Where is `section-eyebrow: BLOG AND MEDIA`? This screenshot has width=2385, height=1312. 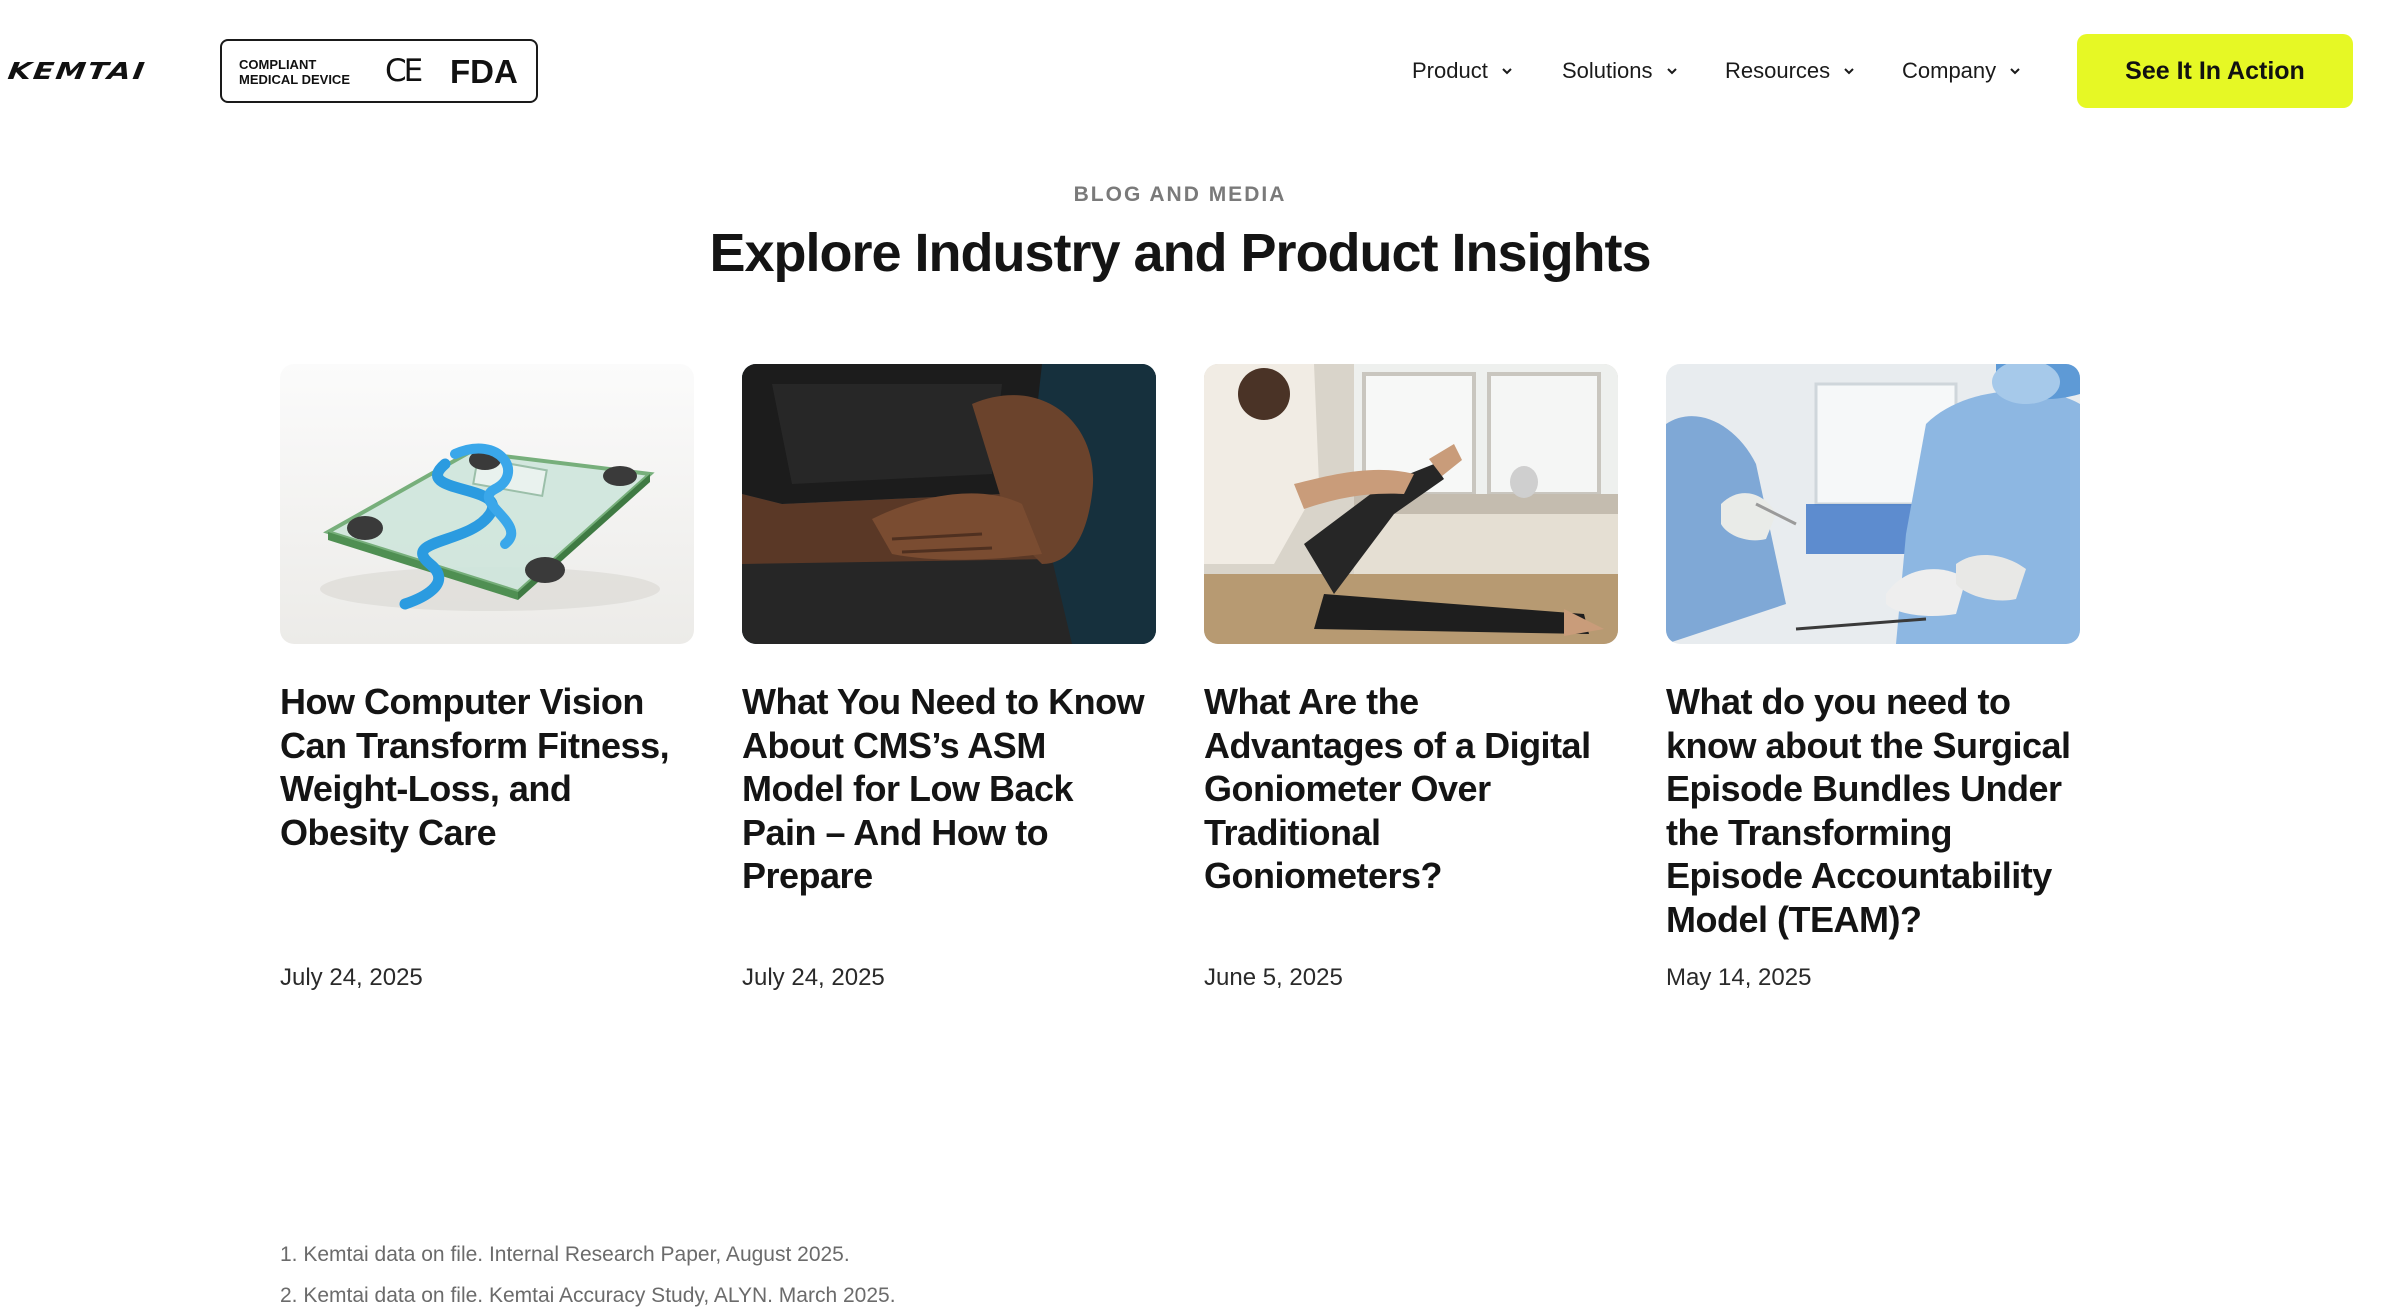 section-eyebrow: BLOG AND MEDIA is located at coordinates (1180, 194).